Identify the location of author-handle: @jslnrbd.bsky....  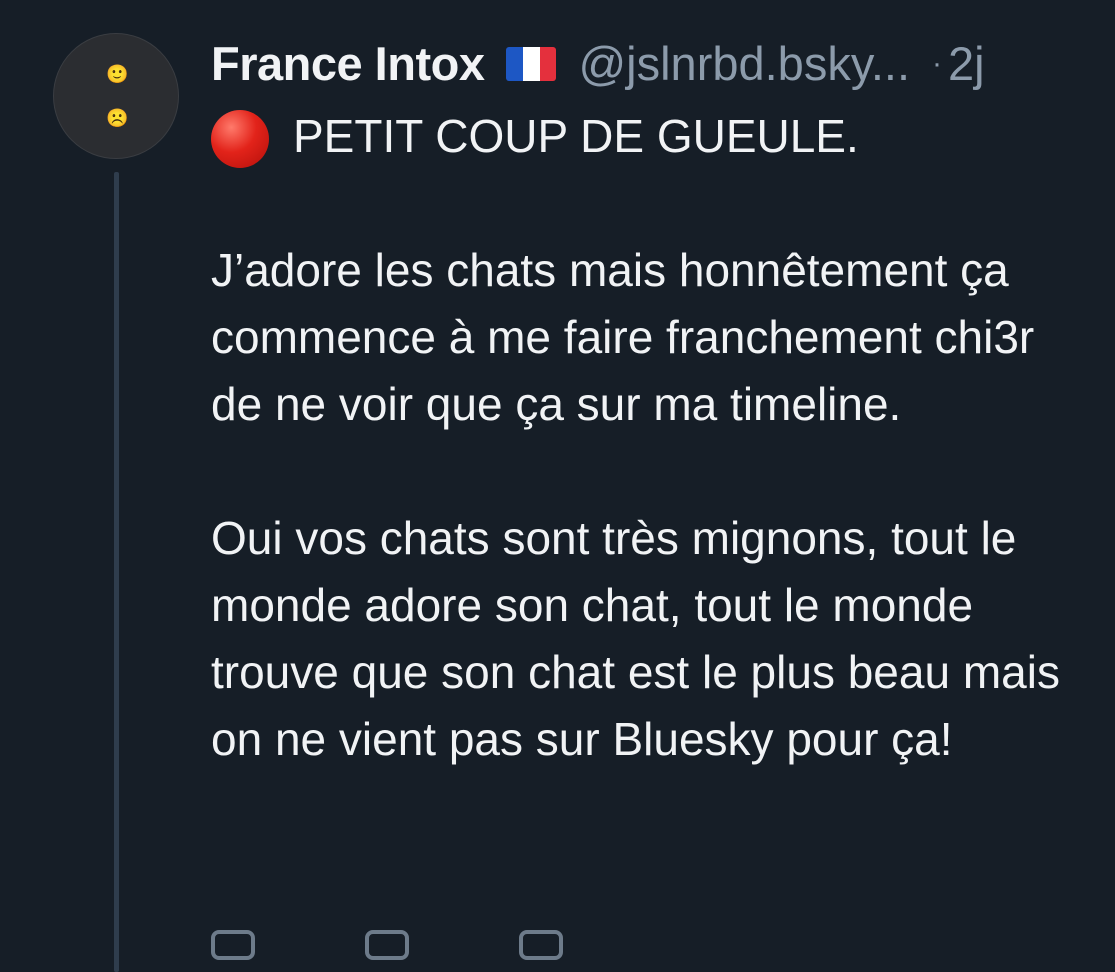
(744, 64).